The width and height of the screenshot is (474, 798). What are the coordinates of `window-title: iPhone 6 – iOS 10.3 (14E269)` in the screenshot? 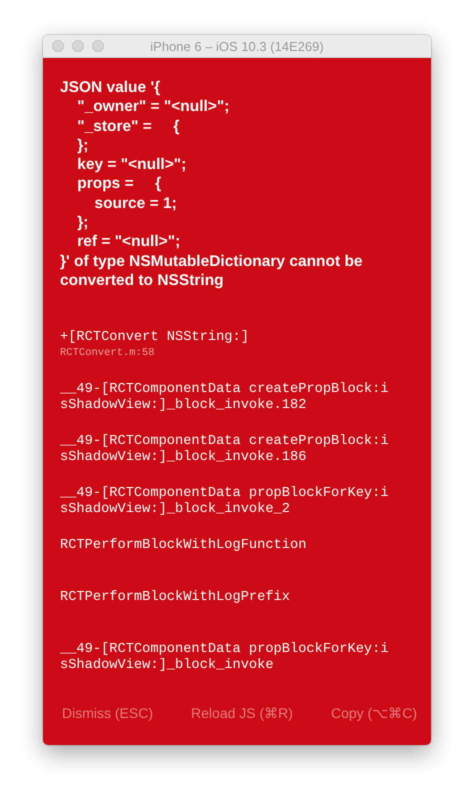 It's located at (237, 46).